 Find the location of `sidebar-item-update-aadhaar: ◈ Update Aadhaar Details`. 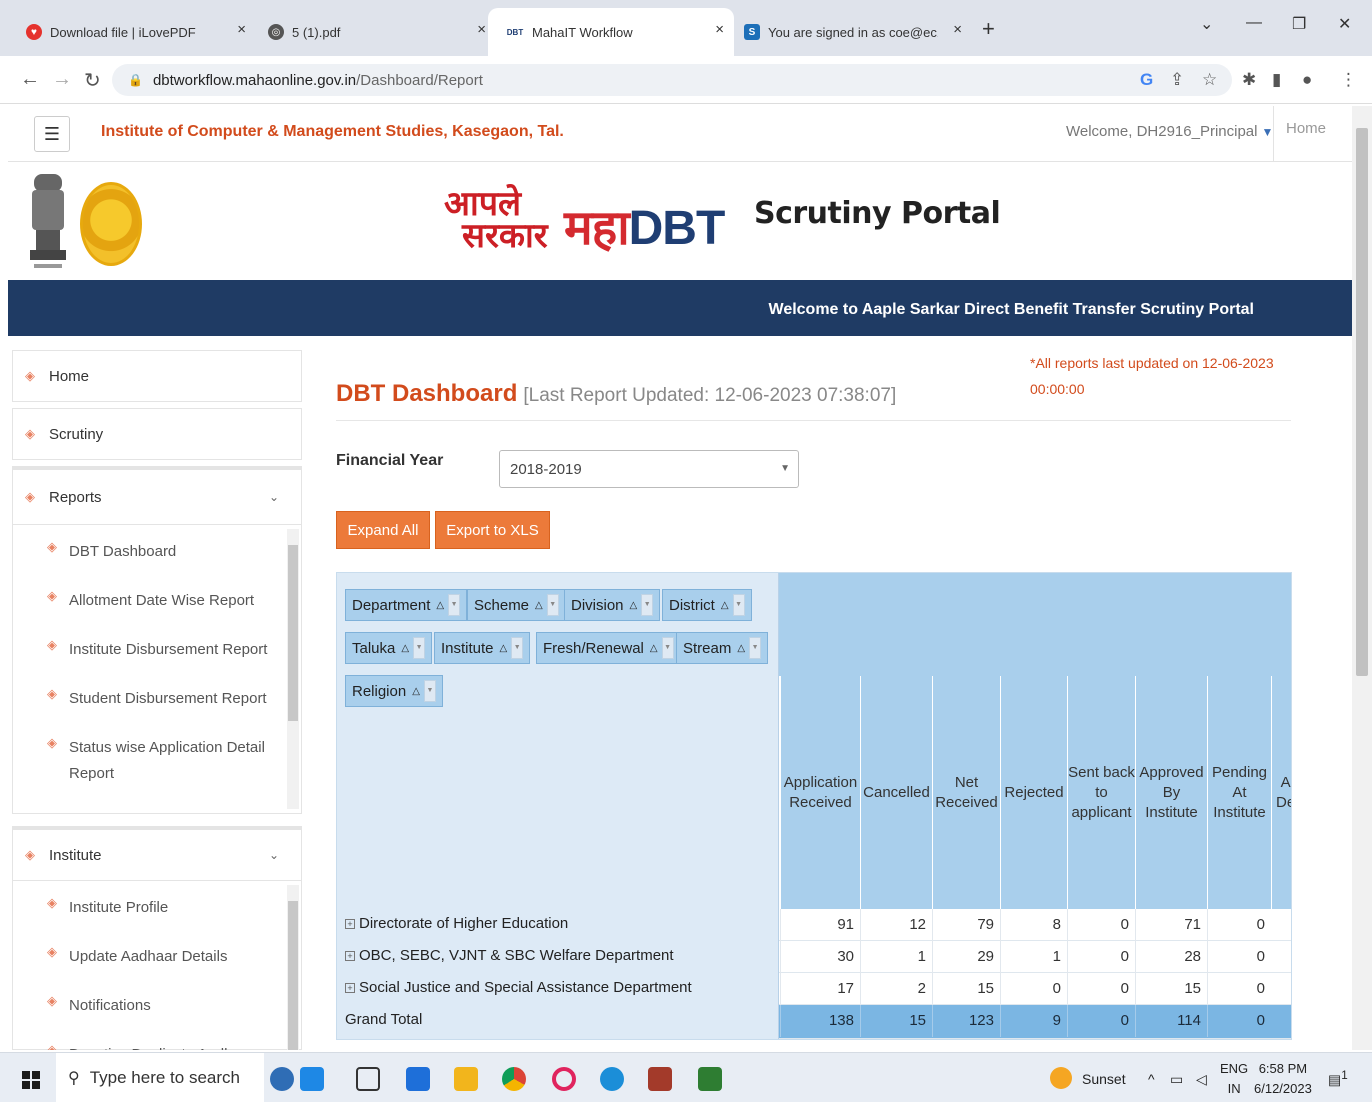

sidebar-item-update-aadhaar: ◈ Update Aadhaar Details is located at coordinates (141, 957).